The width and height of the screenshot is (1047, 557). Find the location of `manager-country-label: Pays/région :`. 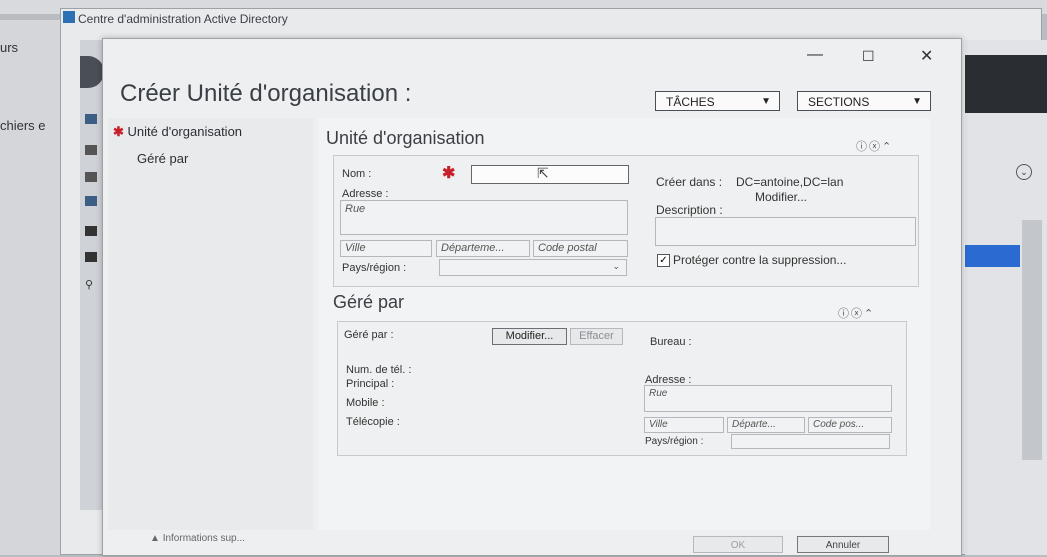

manager-country-label: Pays/région : is located at coordinates (674, 441).